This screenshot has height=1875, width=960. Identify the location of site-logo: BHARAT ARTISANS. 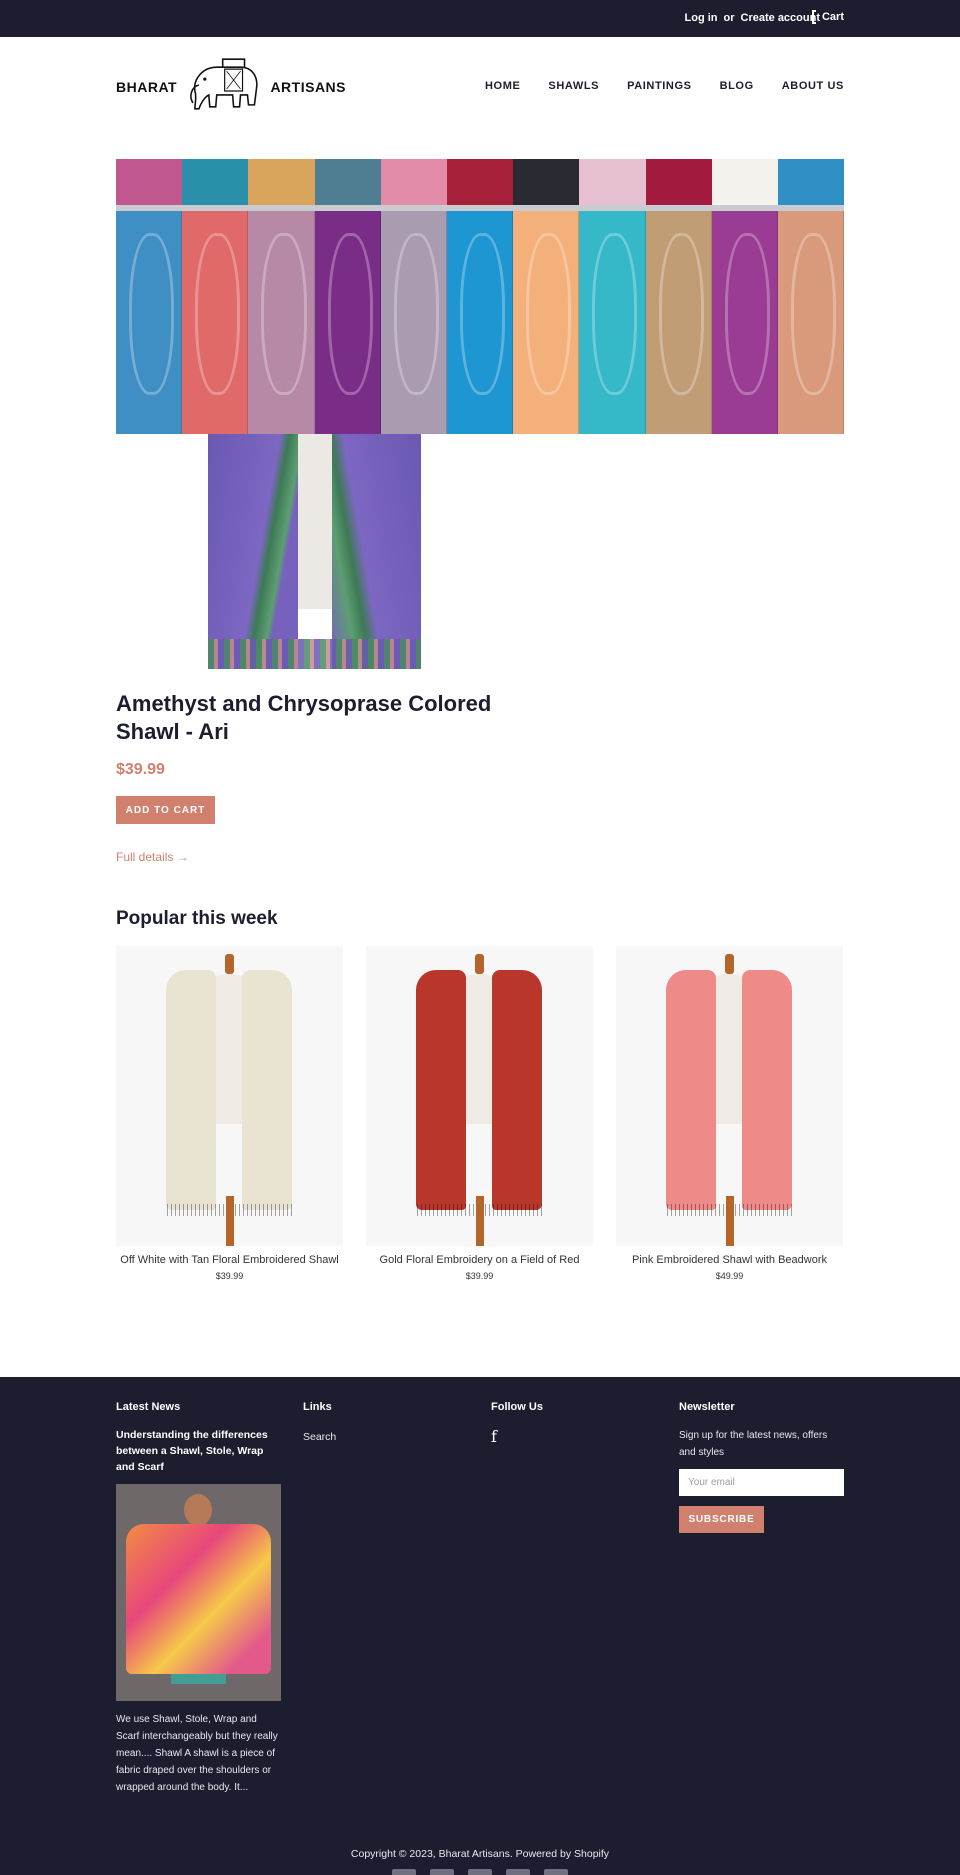
(231, 87).